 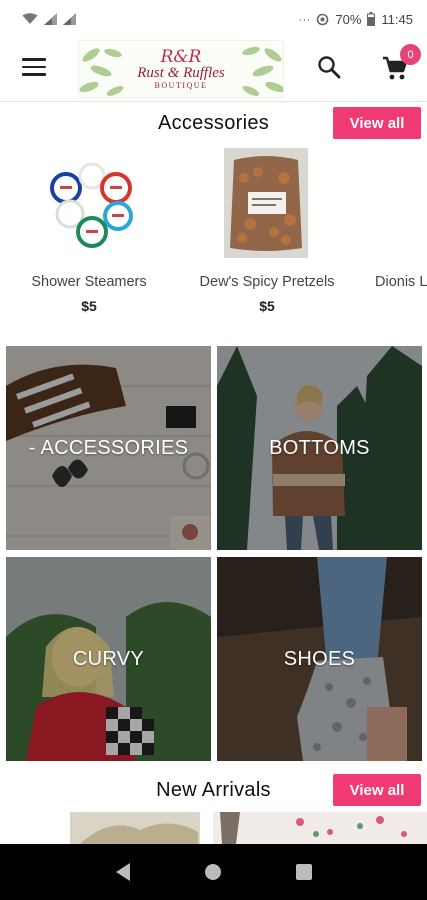 What do you see at coordinates (267, 282) in the screenshot?
I see `product-name: Dew's Spicy Pretzels` at bounding box center [267, 282].